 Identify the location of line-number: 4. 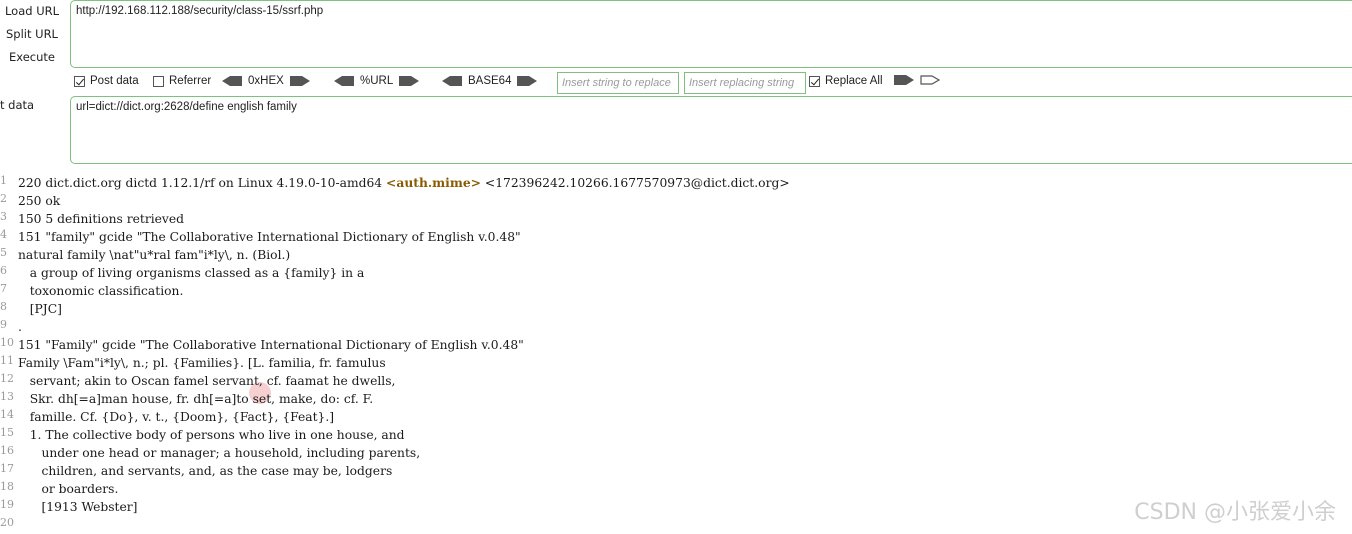
(3, 234).